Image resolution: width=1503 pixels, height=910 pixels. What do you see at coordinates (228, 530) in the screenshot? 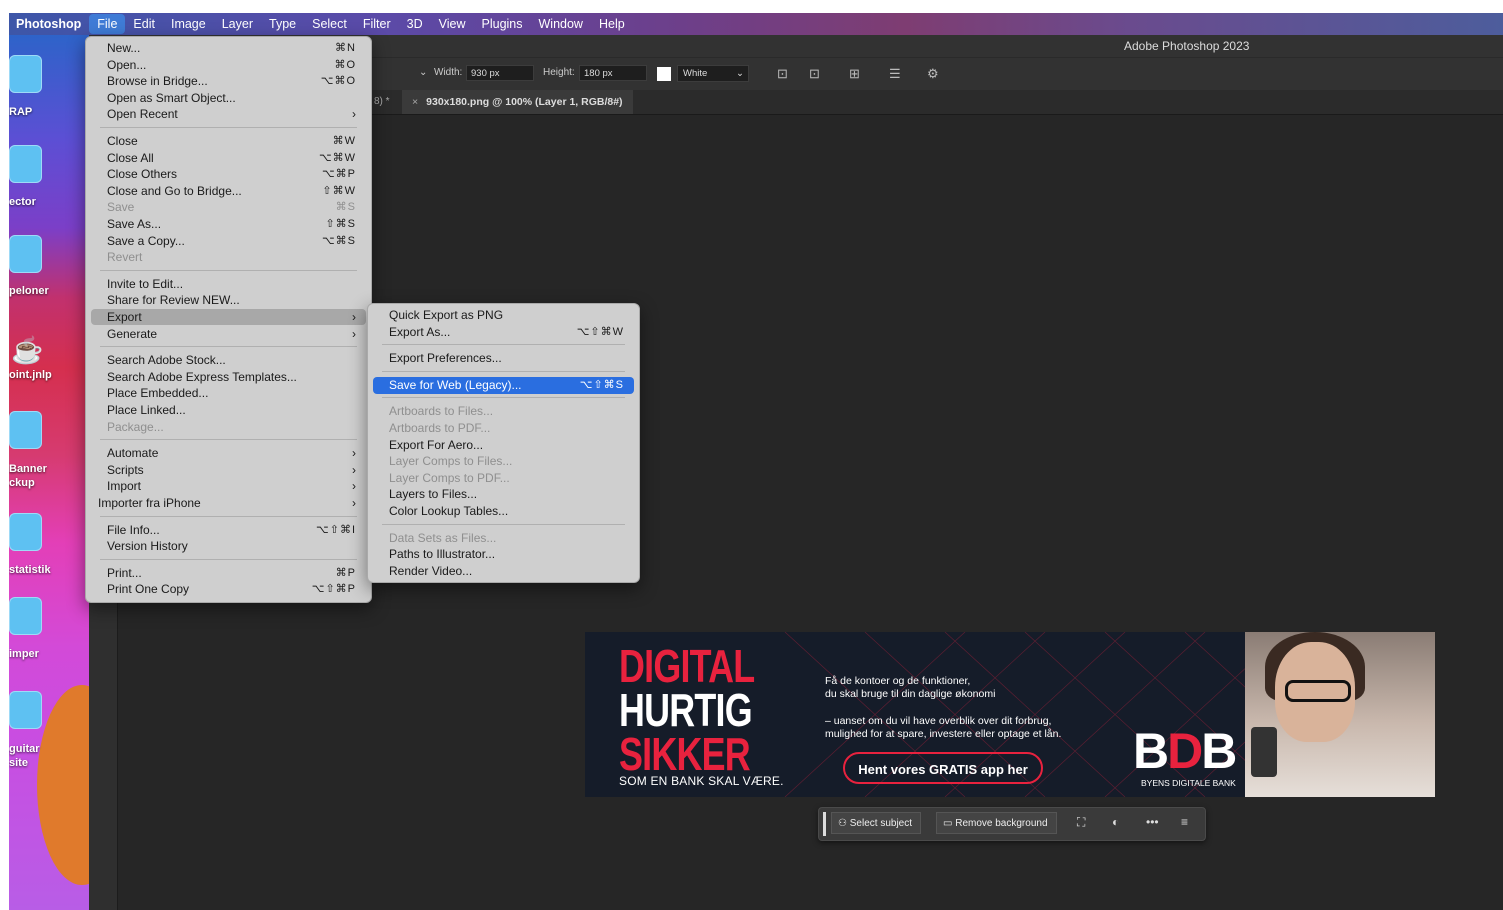
I see `menu-item-file-info: File Info... ⌥⇧⌘I` at bounding box center [228, 530].